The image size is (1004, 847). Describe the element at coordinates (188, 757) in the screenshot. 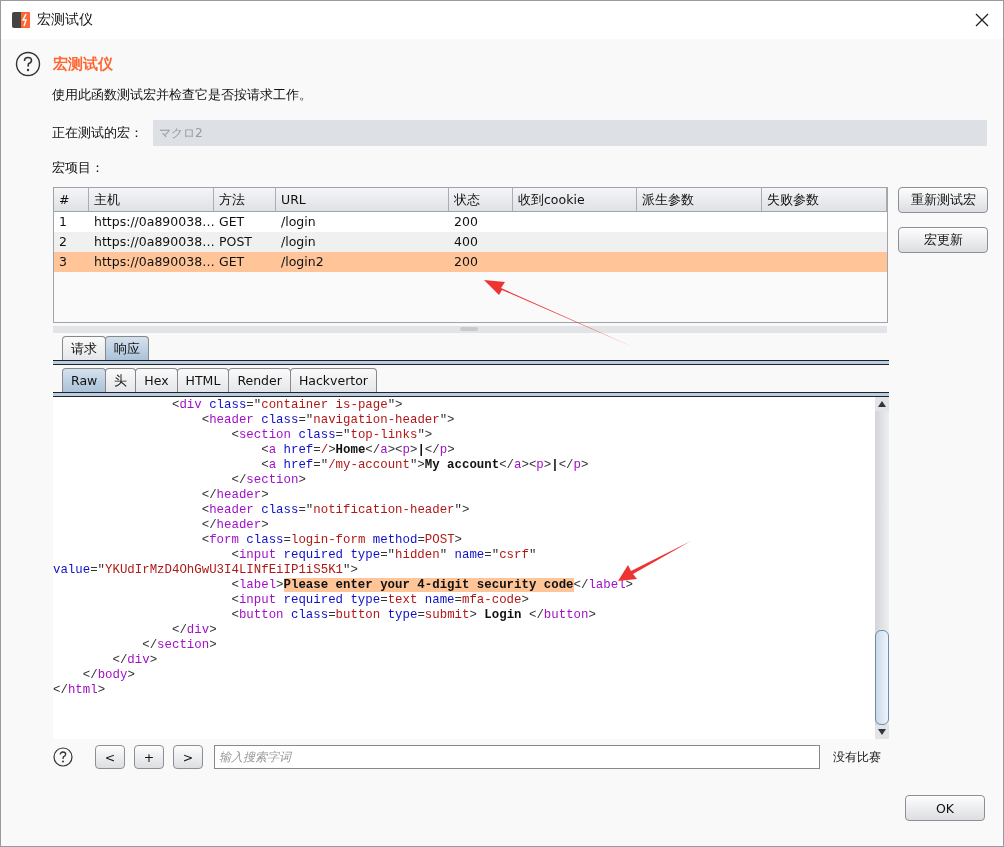

I see `search-nav-button: >` at that location.